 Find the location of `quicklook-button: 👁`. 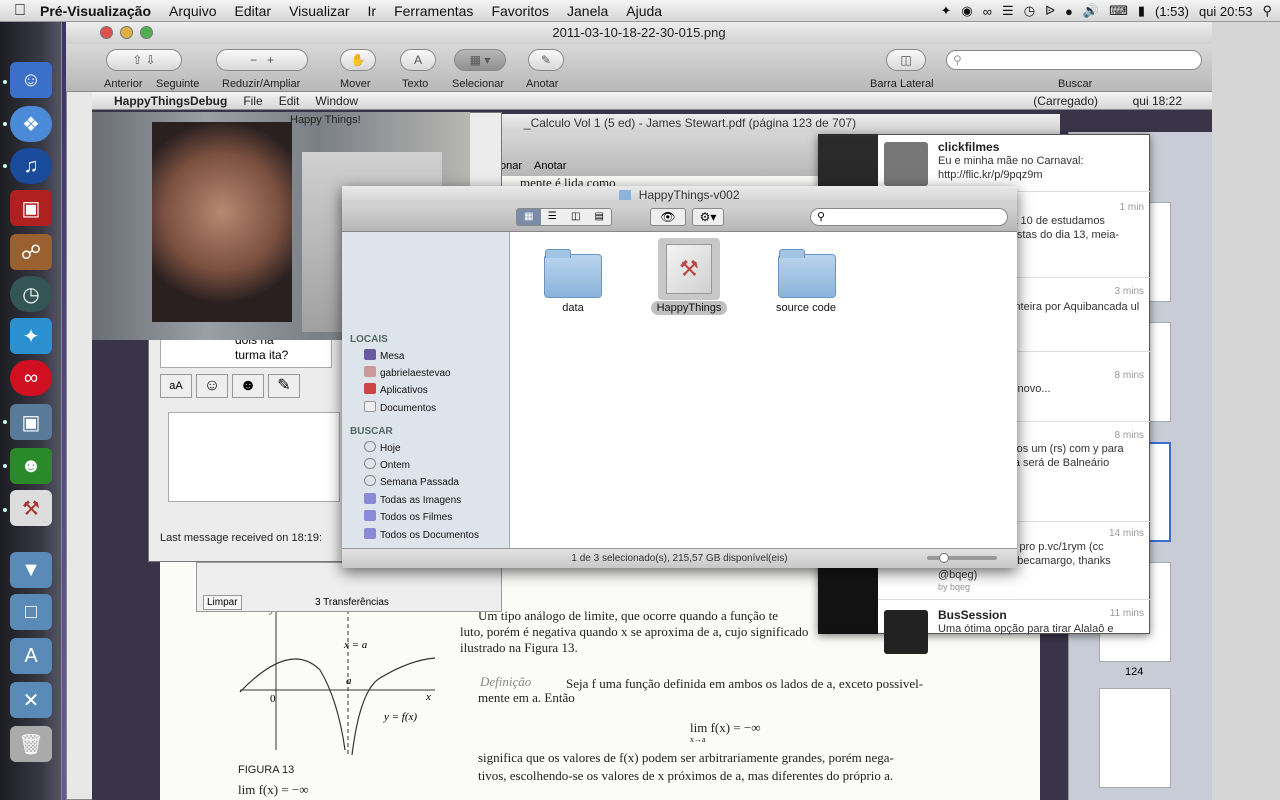

quicklook-button: 👁 is located at coordinates (668, 217).